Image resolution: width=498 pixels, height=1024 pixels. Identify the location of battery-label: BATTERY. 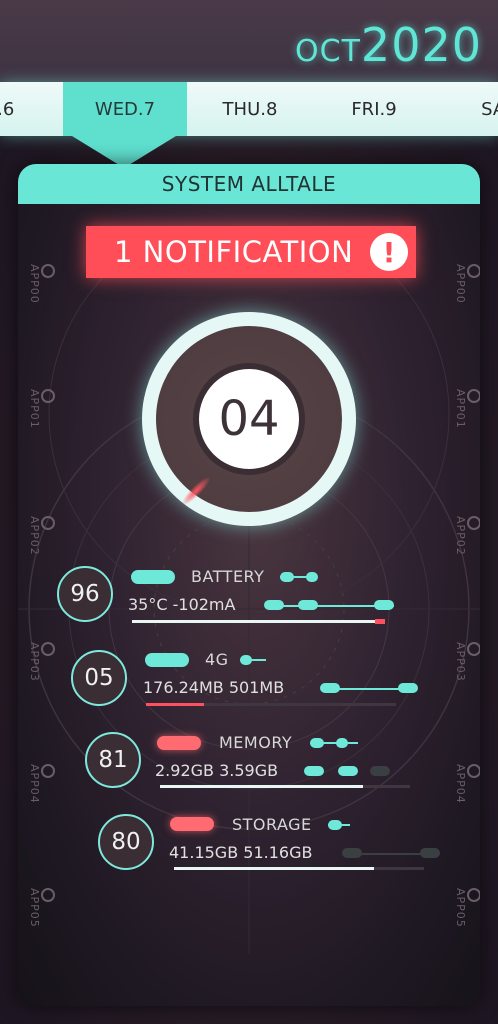
(228, 576).